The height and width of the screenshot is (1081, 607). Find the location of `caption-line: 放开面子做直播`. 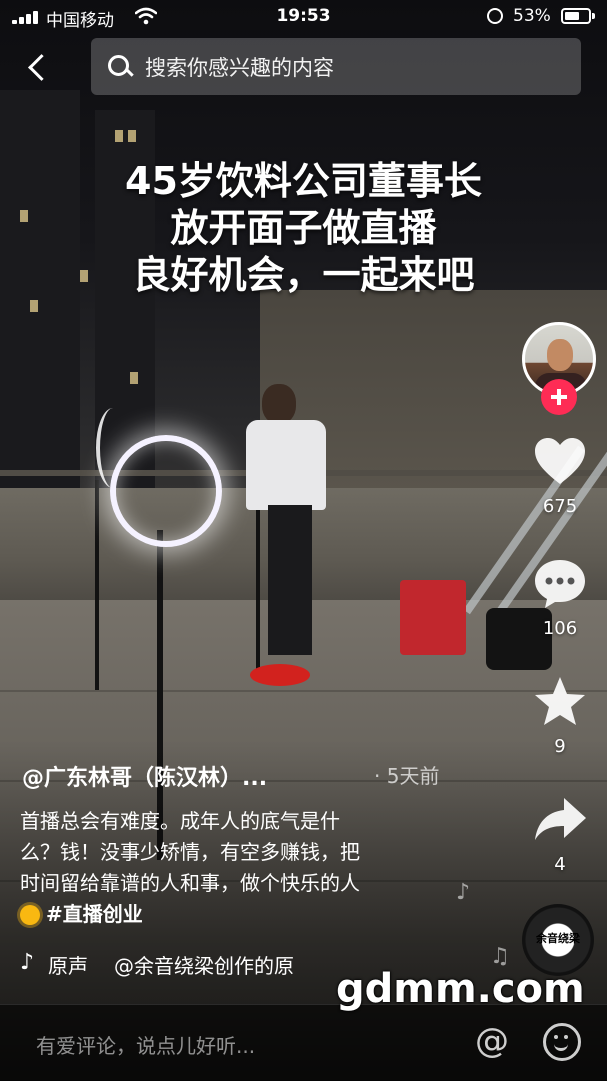

caption-line: 放开面子做直播 is located at coordinates (303, 228).